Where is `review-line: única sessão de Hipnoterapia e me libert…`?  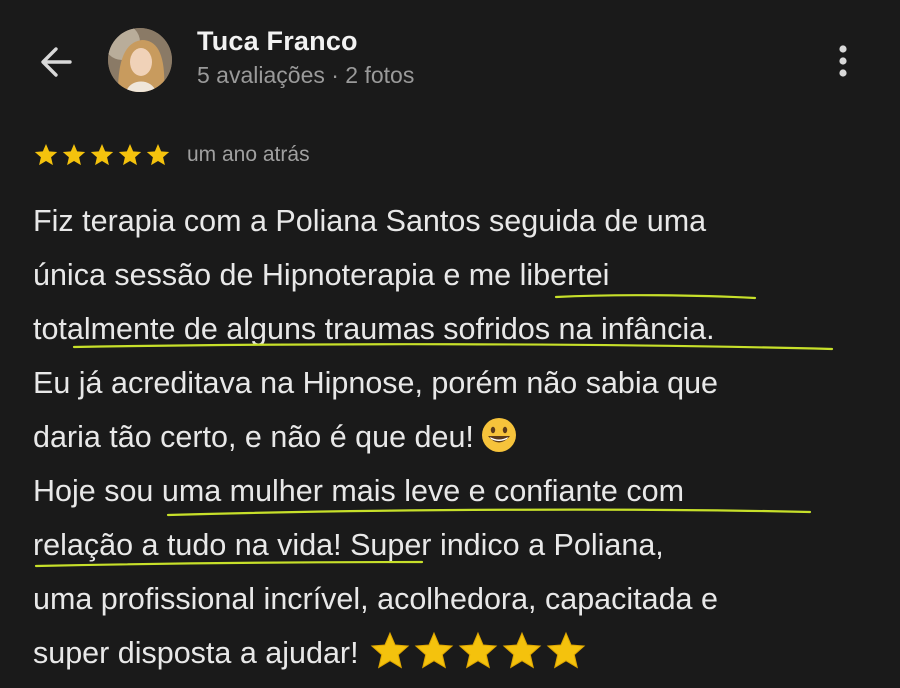
review-line: única sessão de Hipnoterapia e me libert… is located at coordinates (321, 275).